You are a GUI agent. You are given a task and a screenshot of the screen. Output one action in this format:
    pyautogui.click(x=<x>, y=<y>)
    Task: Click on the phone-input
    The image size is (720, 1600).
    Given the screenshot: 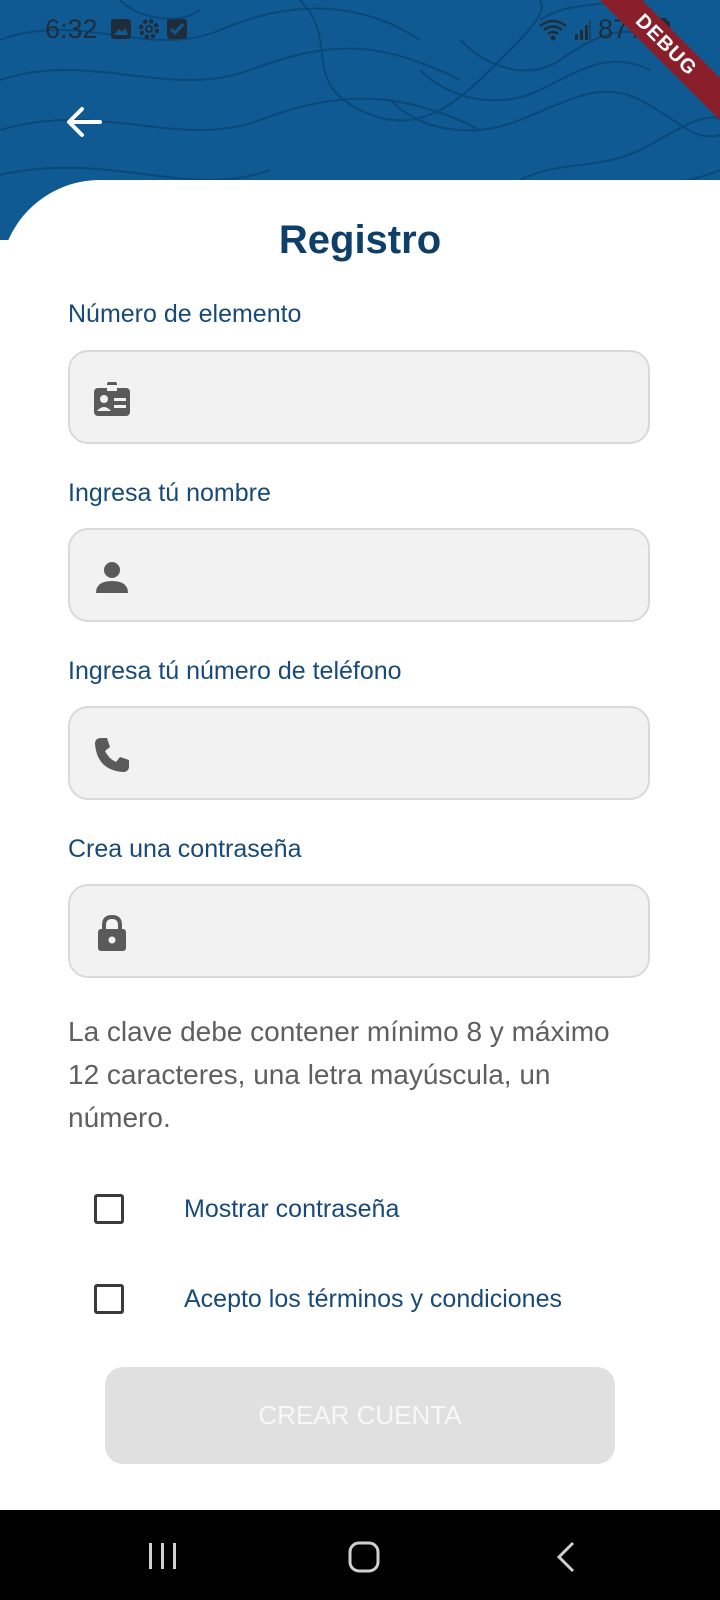 What is the action you would take?
    pyautogui.click(x=390, y=754)
    